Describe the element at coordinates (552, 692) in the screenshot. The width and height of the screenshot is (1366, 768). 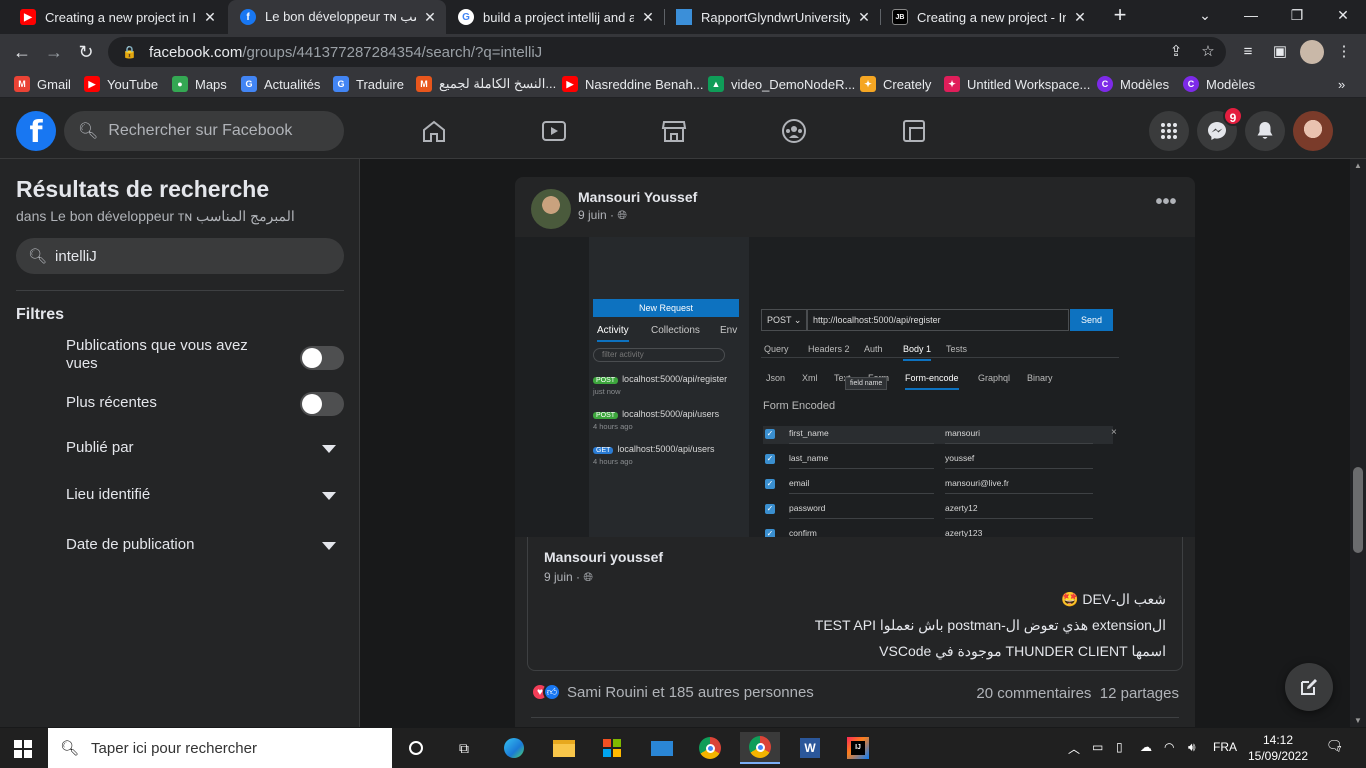
I see `like-reaction-icon: 👍︎` at that location.